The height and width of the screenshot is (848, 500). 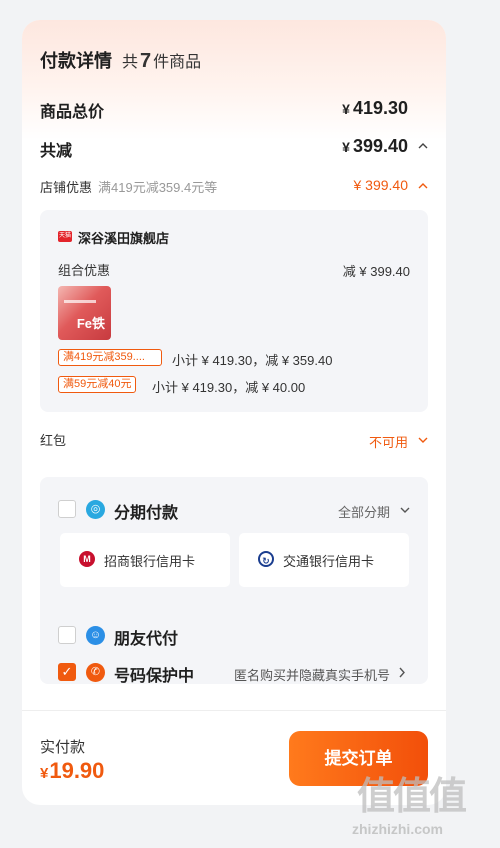 What do you see at coordinates (67, 635) in the screenshot?
I see `friend-pay-checkbox` at bounding box center [67, 635].